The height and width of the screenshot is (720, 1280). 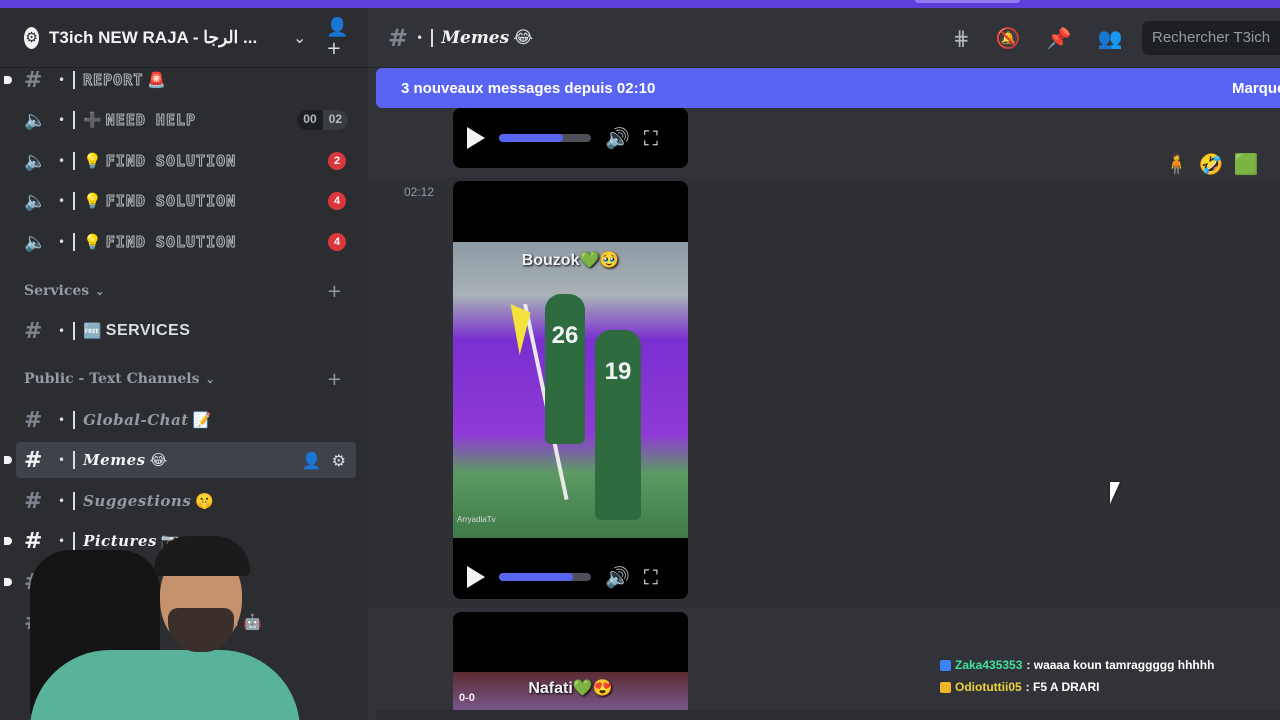 I want to click on chat-bottom-edge, so click(x=828, y=715).